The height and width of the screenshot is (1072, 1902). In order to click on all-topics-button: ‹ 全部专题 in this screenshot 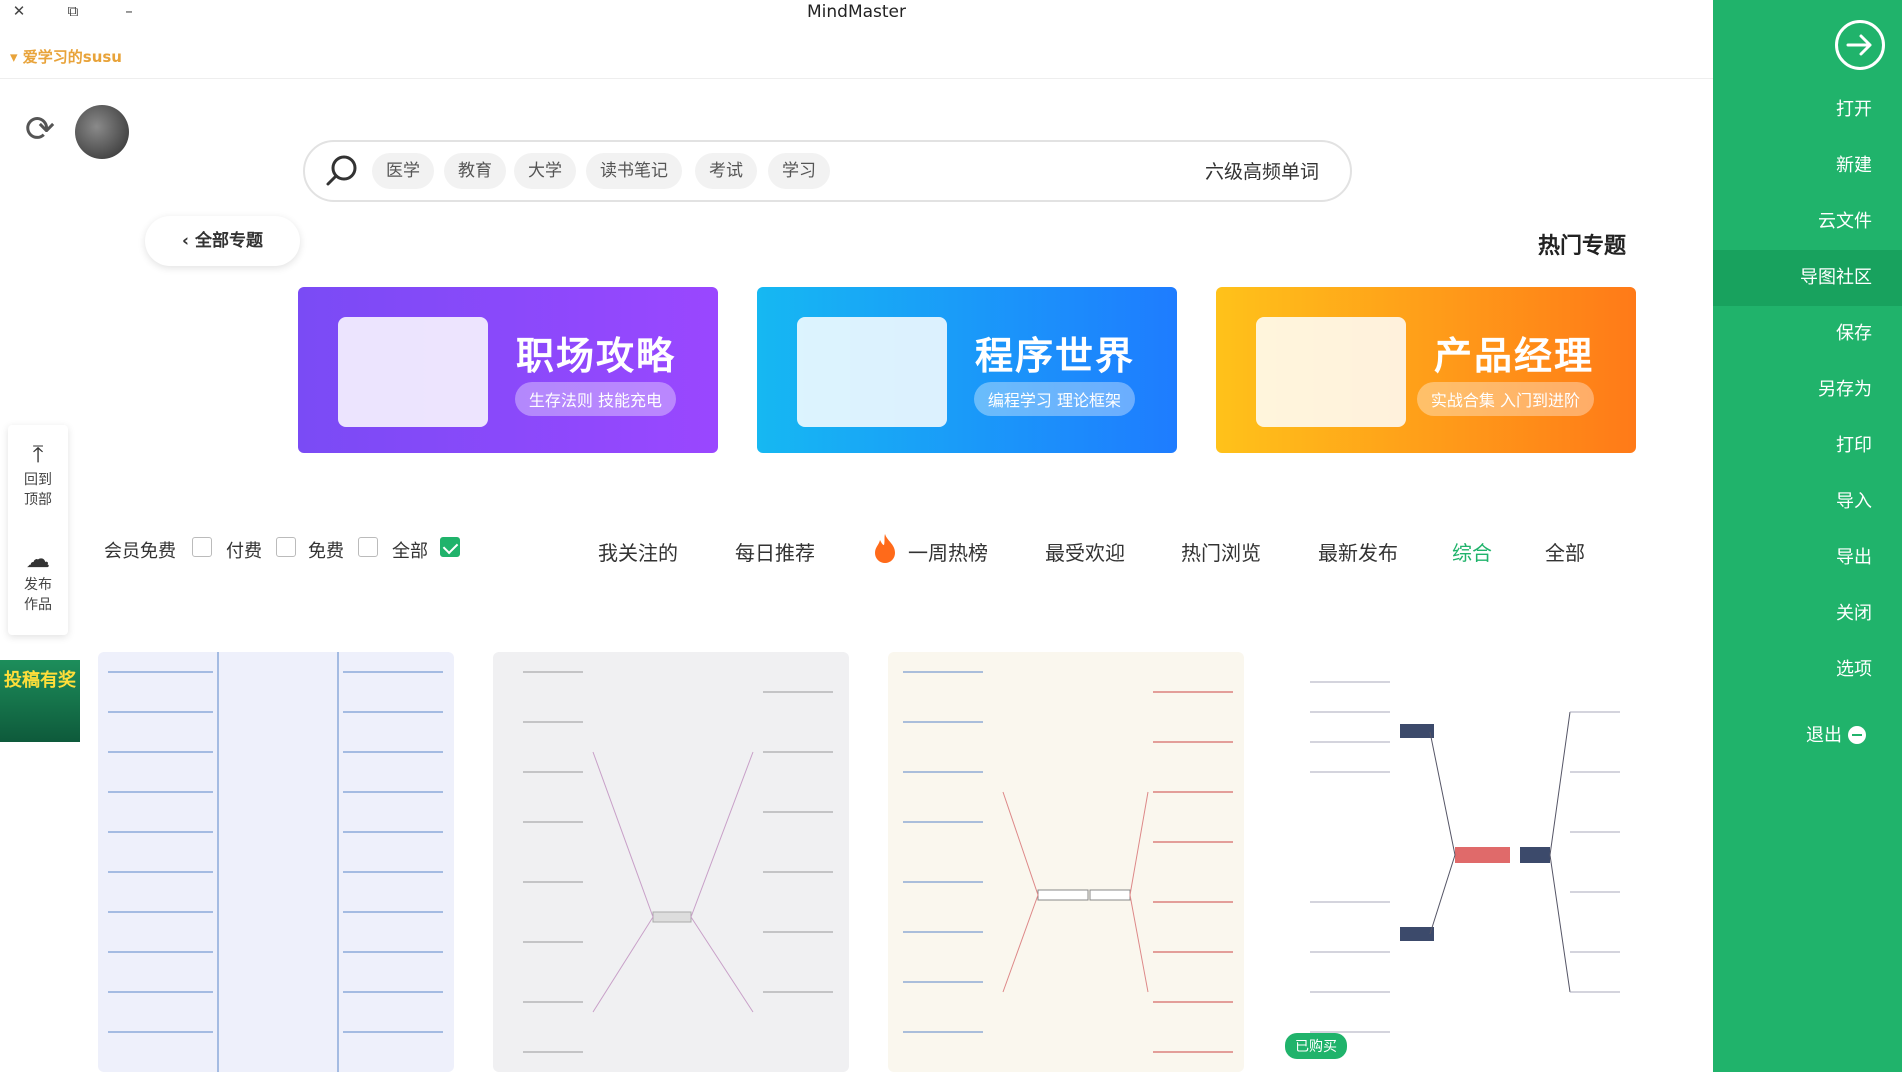, I will do `click(222, 241)`.